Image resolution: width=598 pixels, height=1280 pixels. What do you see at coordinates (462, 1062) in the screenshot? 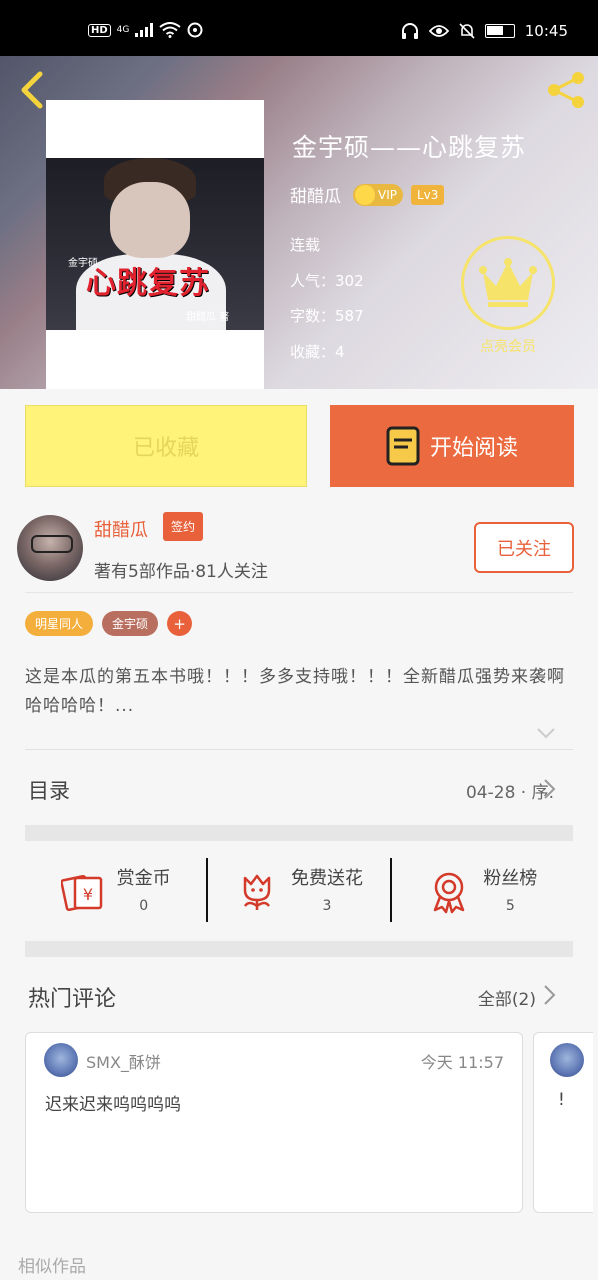
I see `comment-time: 今天 11:57` at bounding box center [462, 1062].